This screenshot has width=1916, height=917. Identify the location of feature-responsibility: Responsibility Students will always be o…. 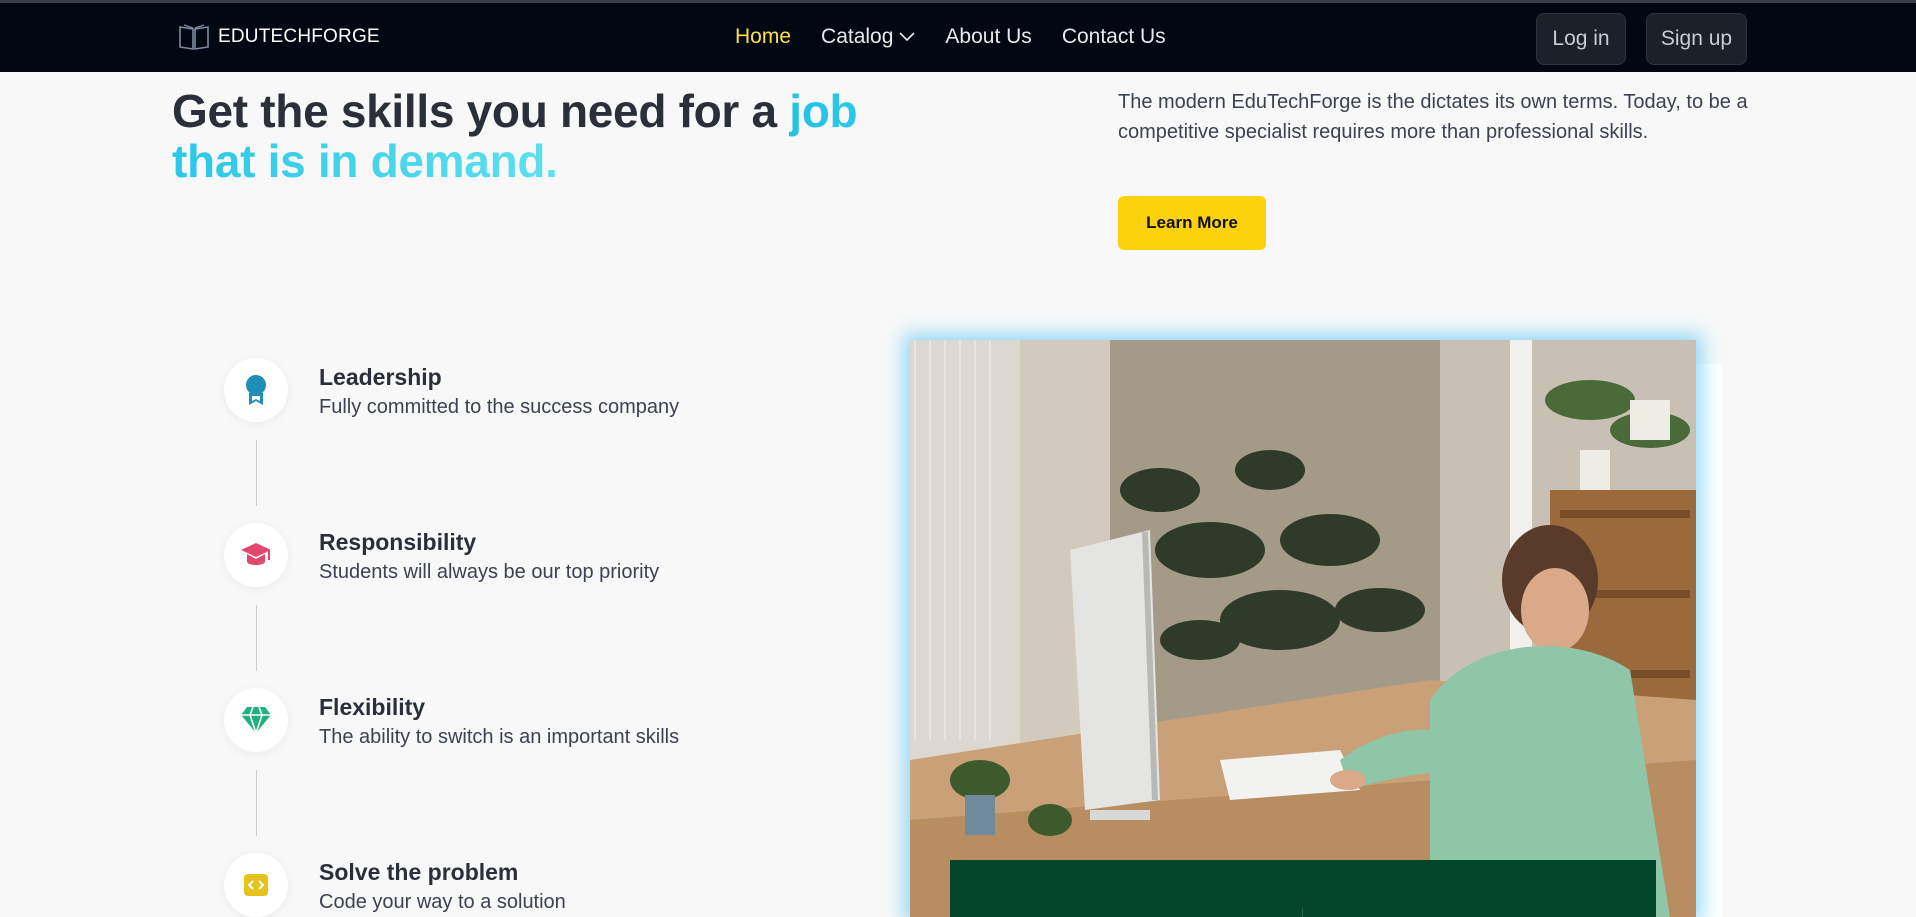
(441, 555).